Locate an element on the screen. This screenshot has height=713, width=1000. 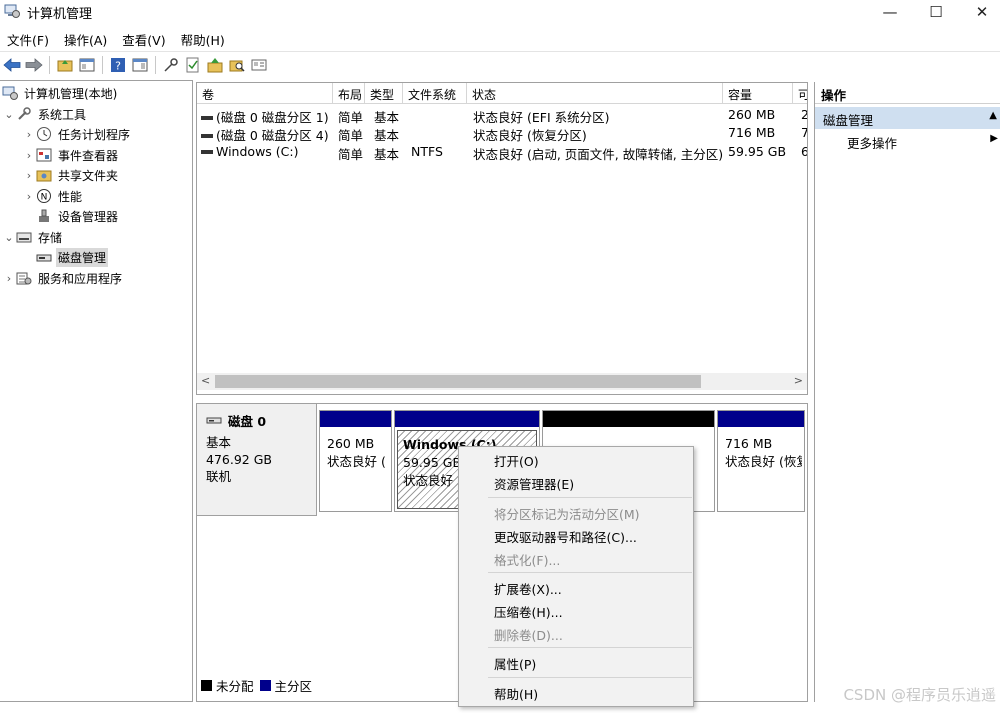
up-level-button is located at coordinates (65, 65).